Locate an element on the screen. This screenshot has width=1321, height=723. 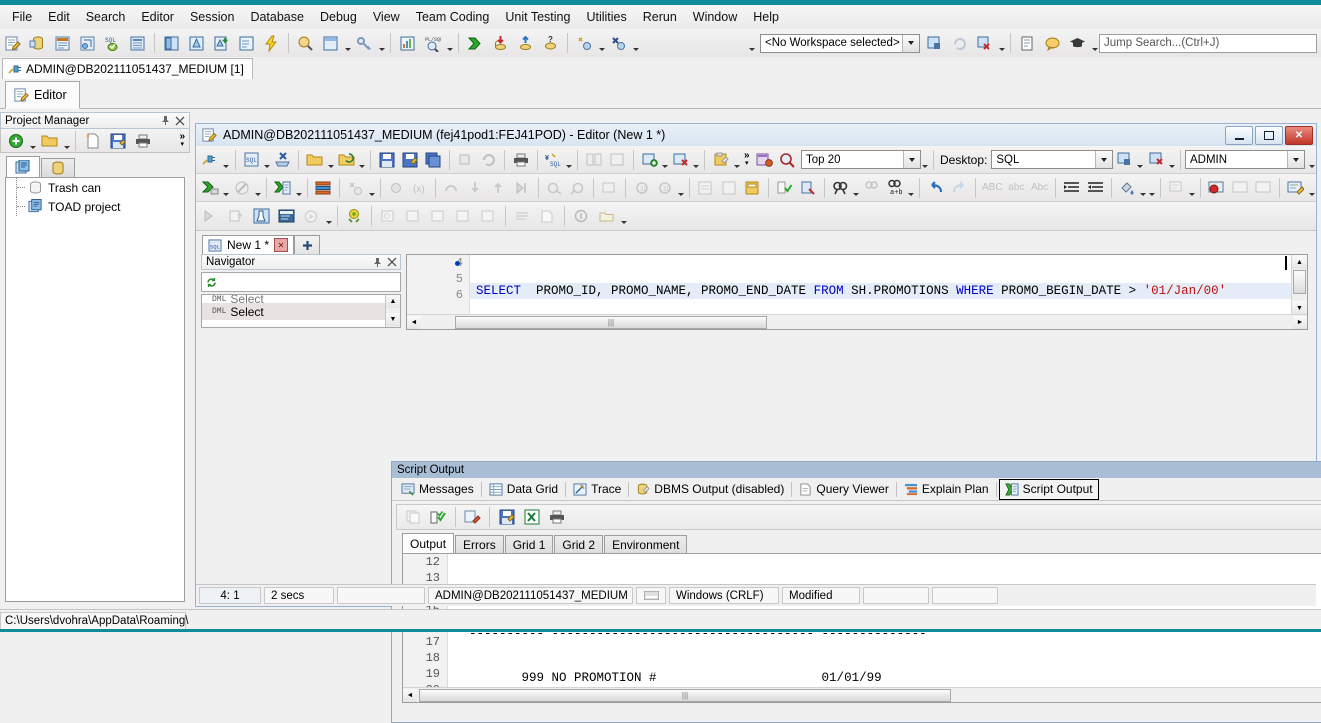
inner-tab-environment: Environment is located at coordinates (646, 544).